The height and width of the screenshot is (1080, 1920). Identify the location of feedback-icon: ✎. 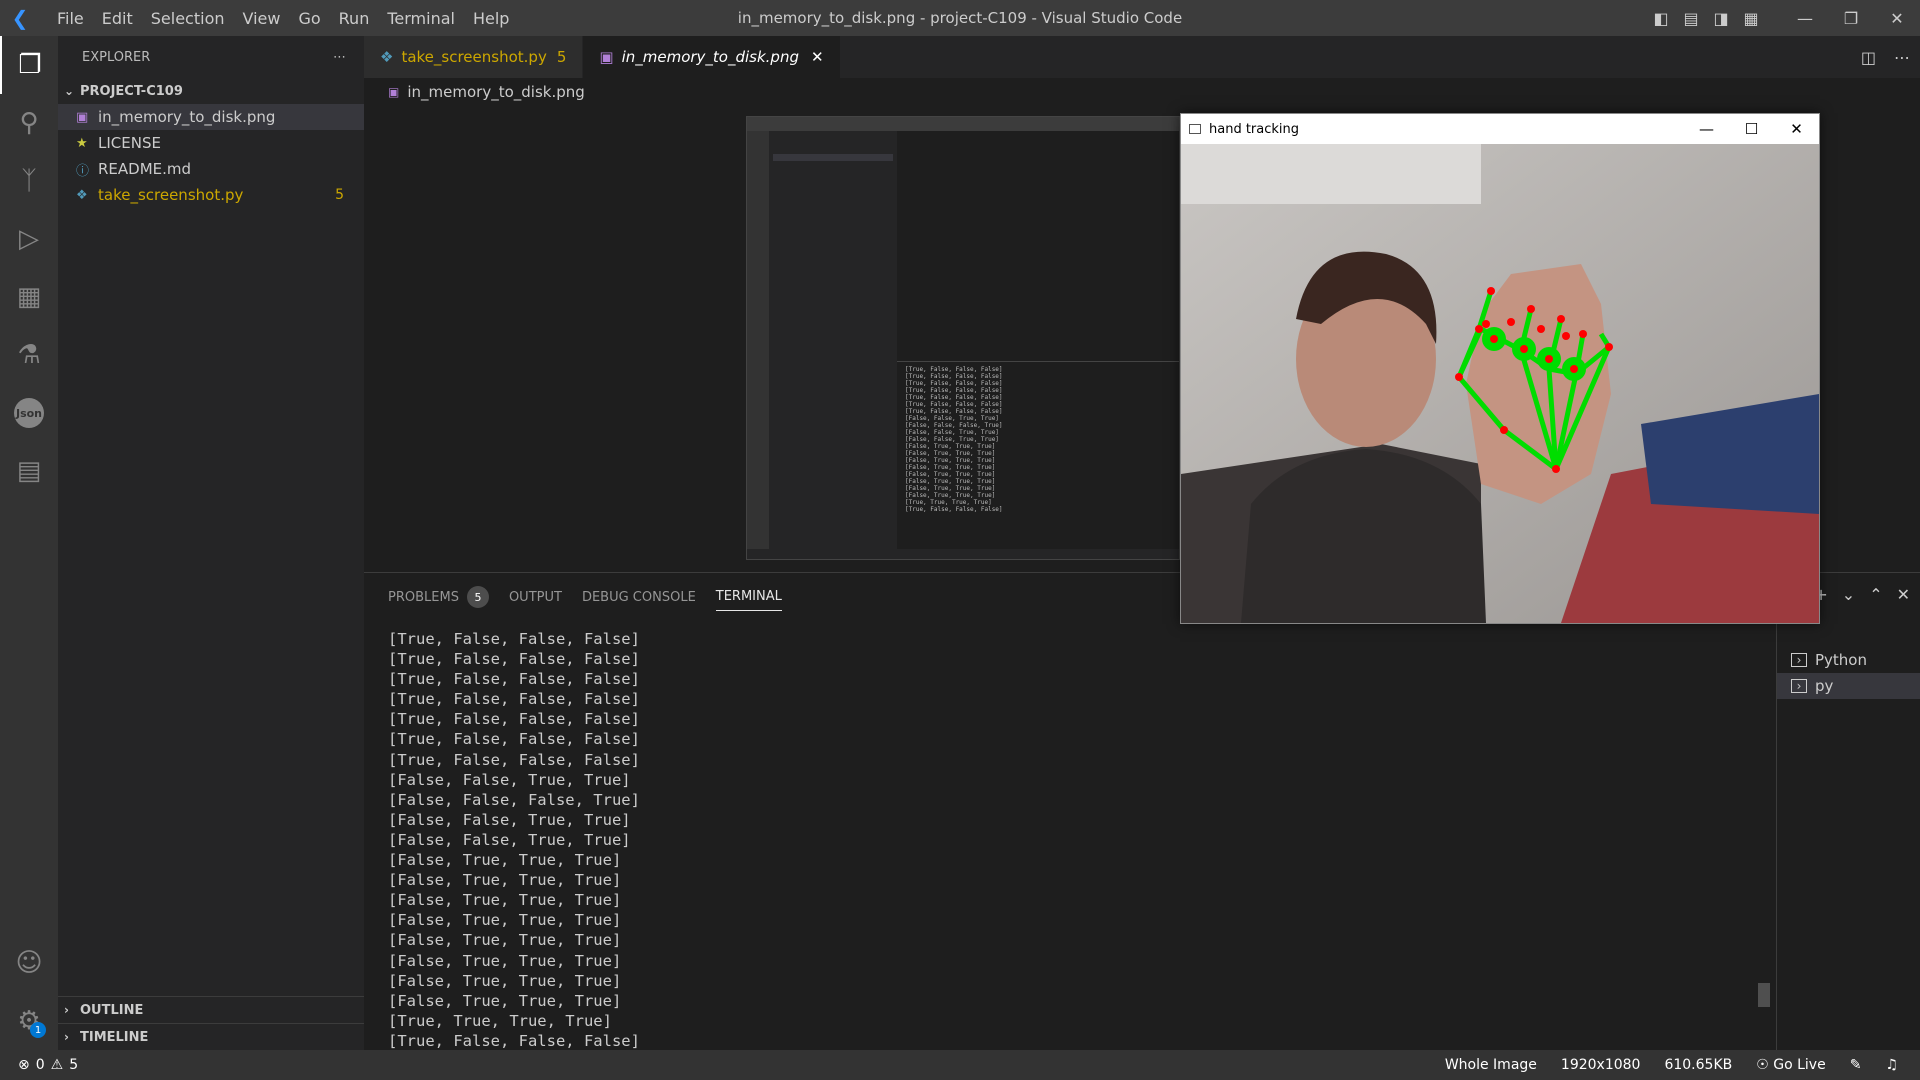
(1856, 1065).